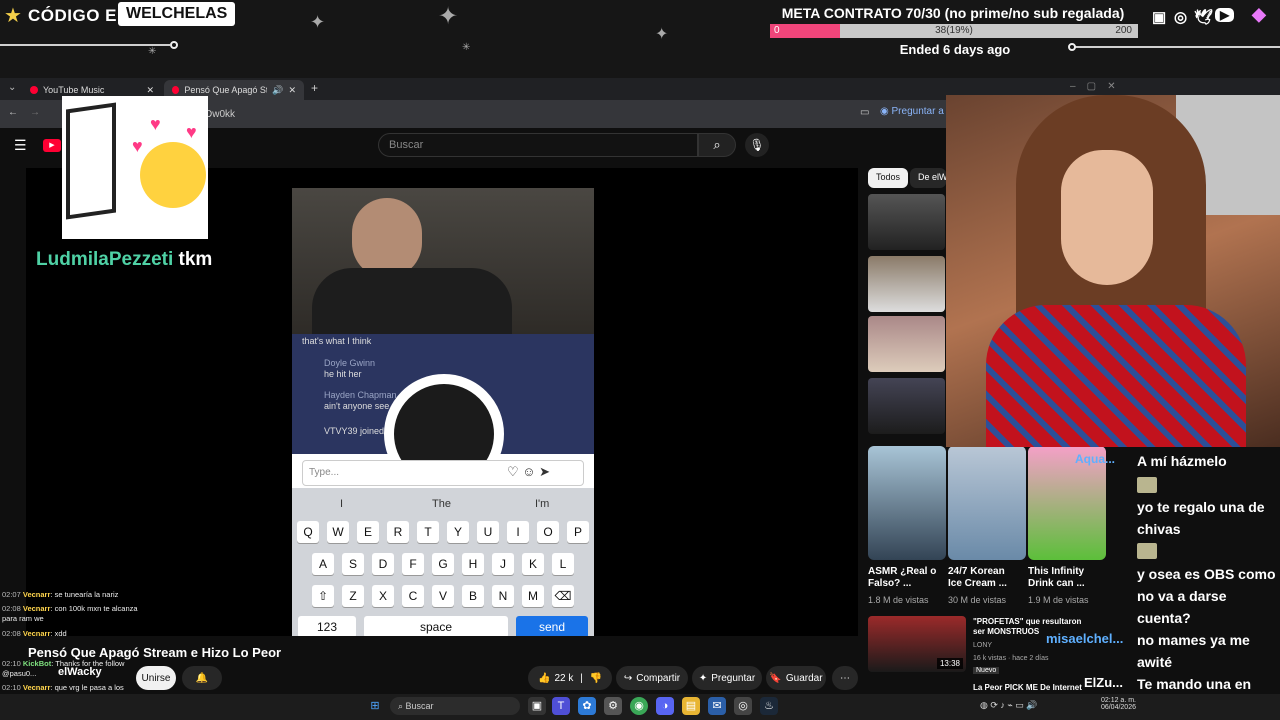 This screenshot has height=720, width=1280. I want to click on steam-icon: ♨, so click(769, 706).